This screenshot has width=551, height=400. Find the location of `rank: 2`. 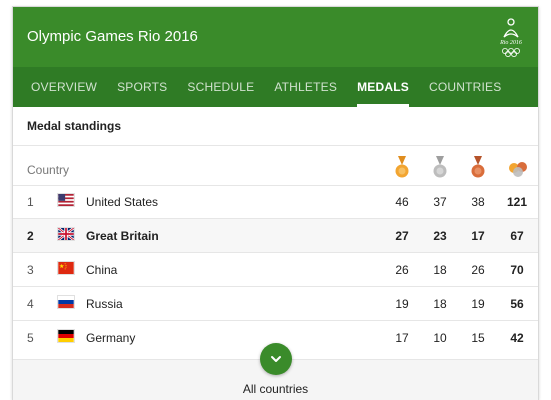

rank: 2 is located at coordinates (30, 236).